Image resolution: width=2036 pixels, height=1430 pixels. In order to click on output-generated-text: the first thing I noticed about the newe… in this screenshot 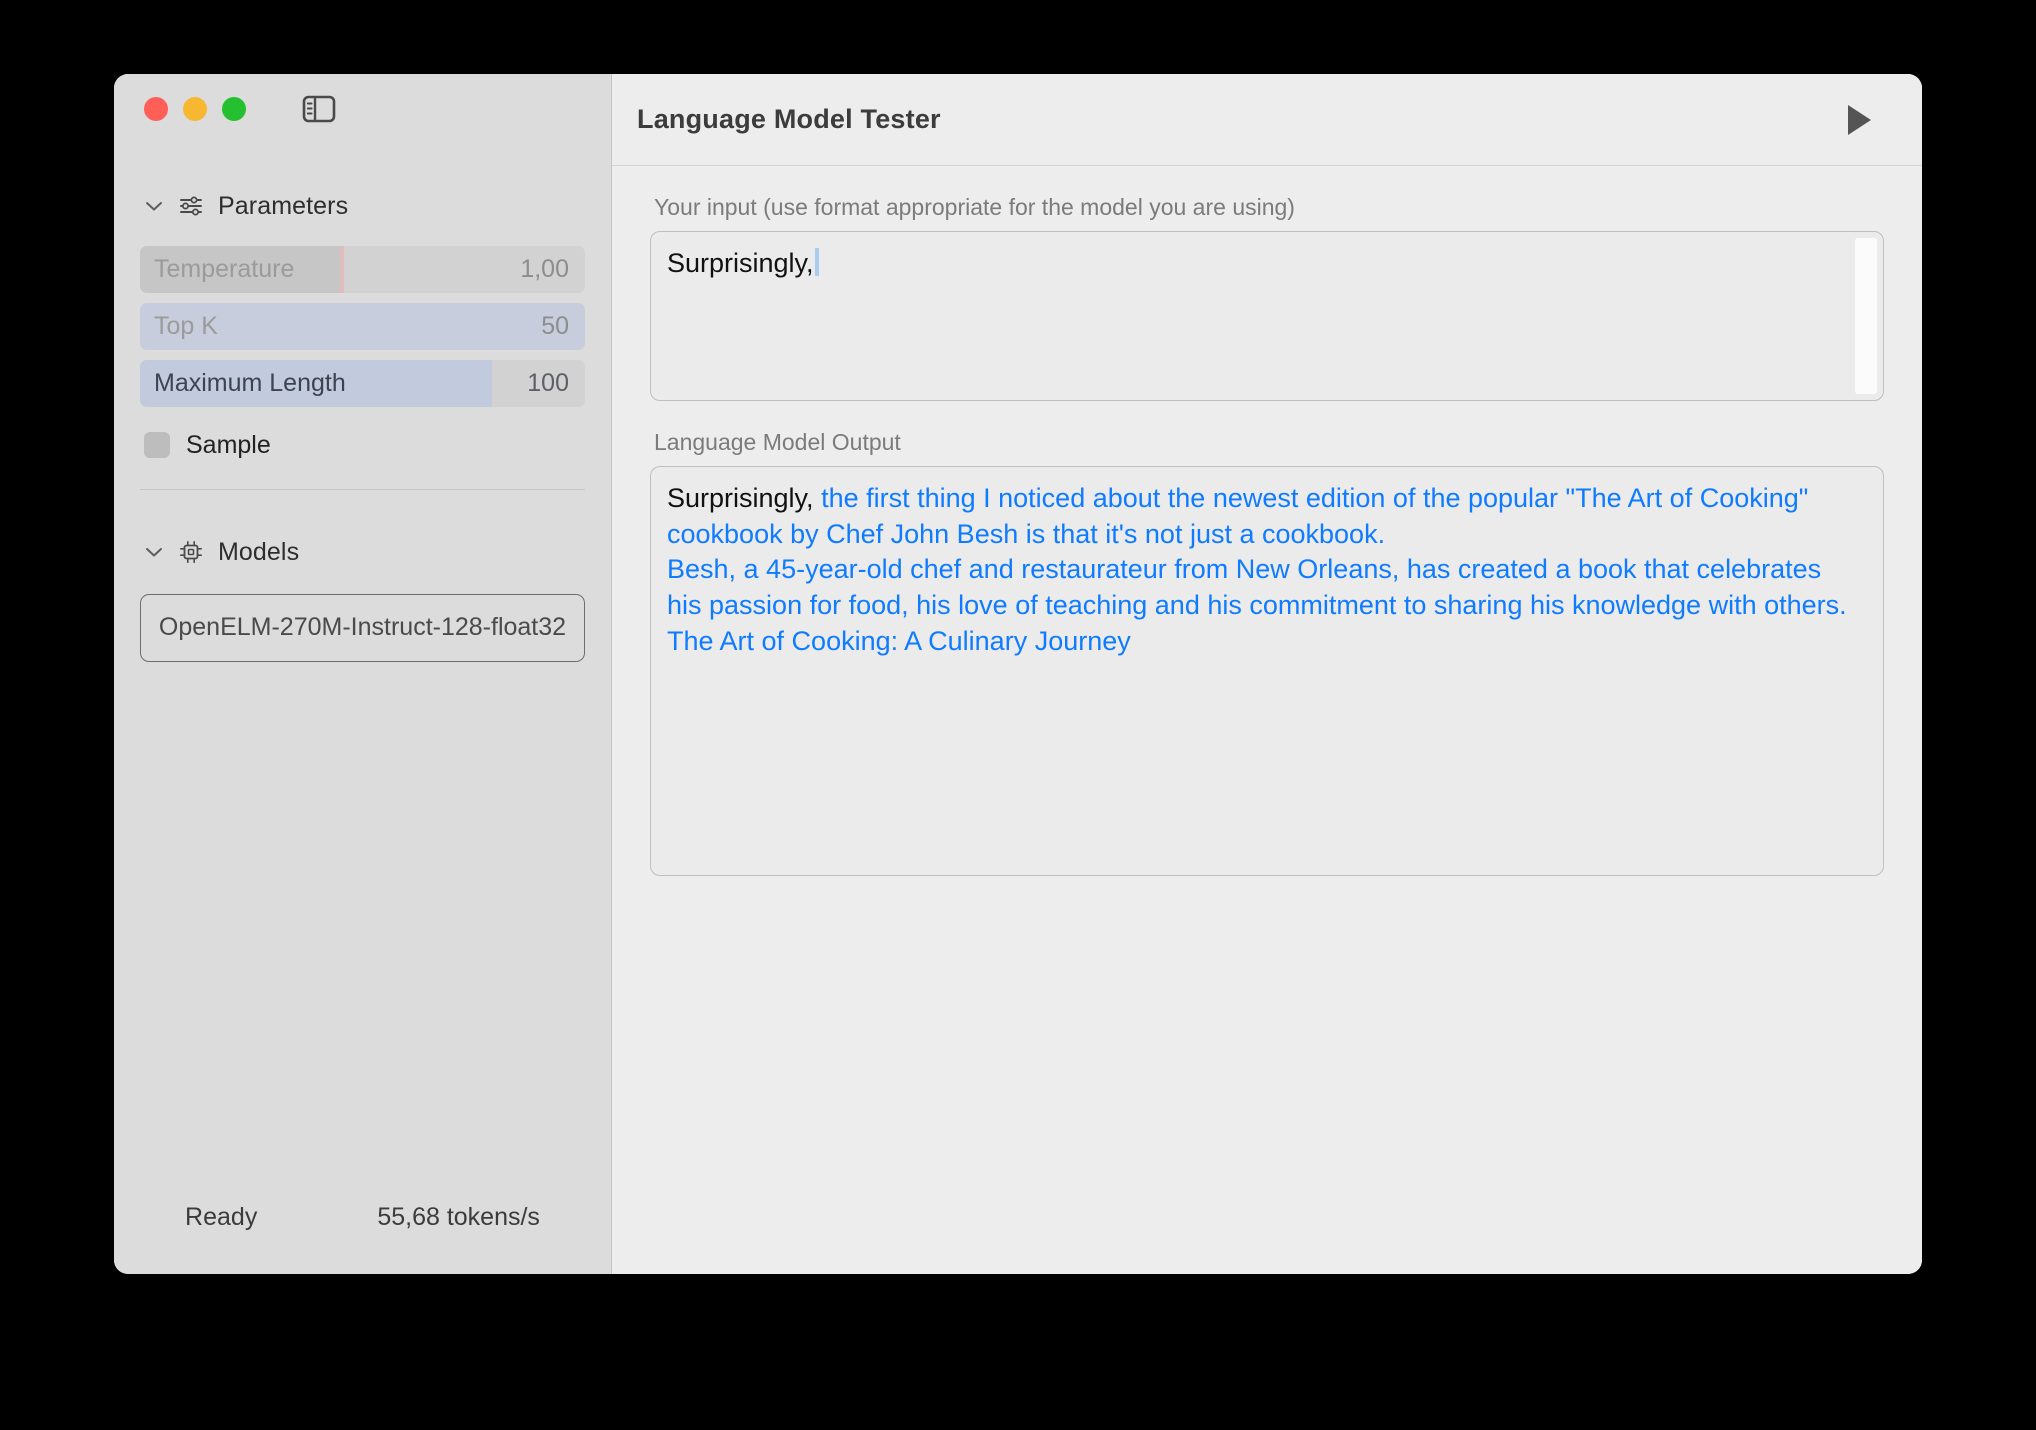, I will do `click(1257, 569)`.